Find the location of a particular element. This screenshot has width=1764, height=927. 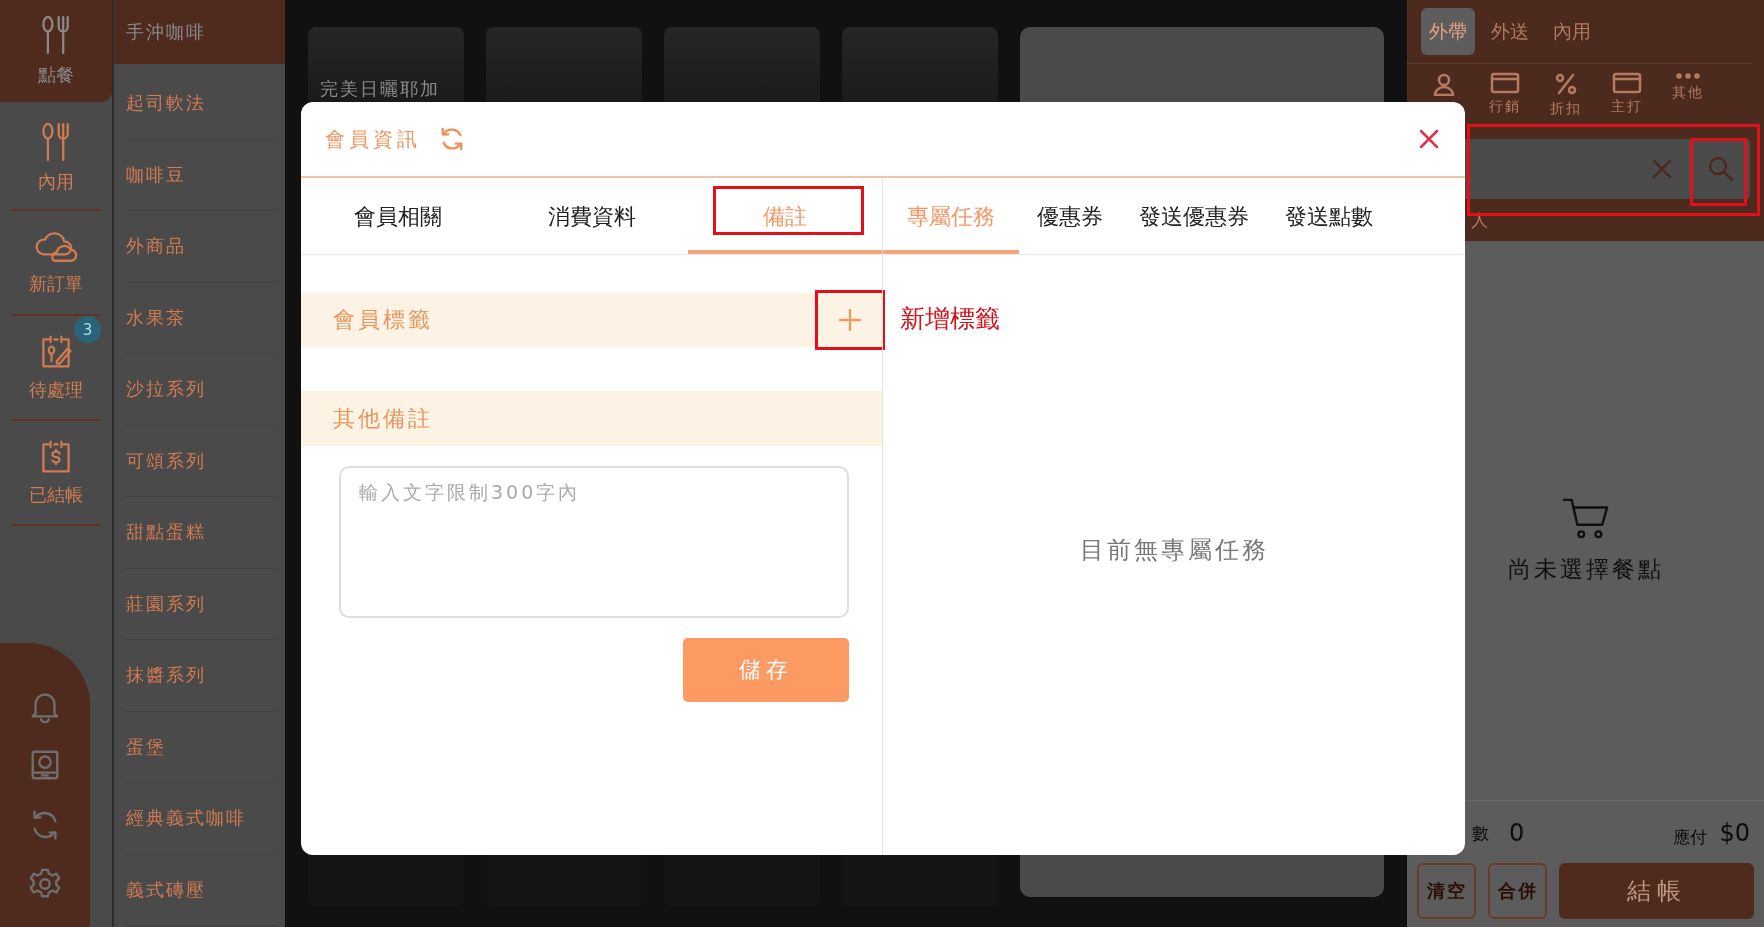

category-item: 起司軟法 is located at coordinates (201, 104).